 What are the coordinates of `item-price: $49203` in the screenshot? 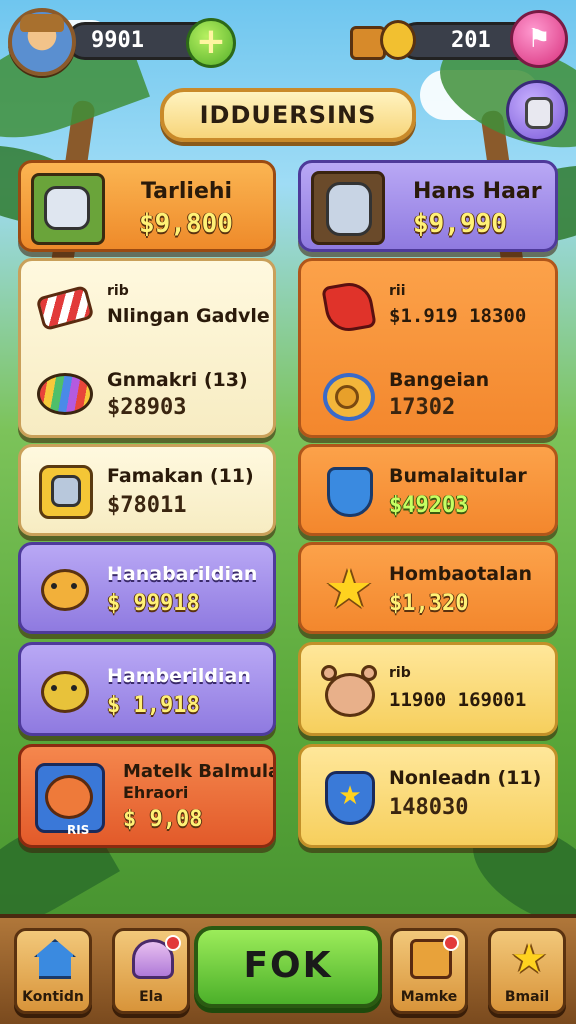 It's located at (429, 505).